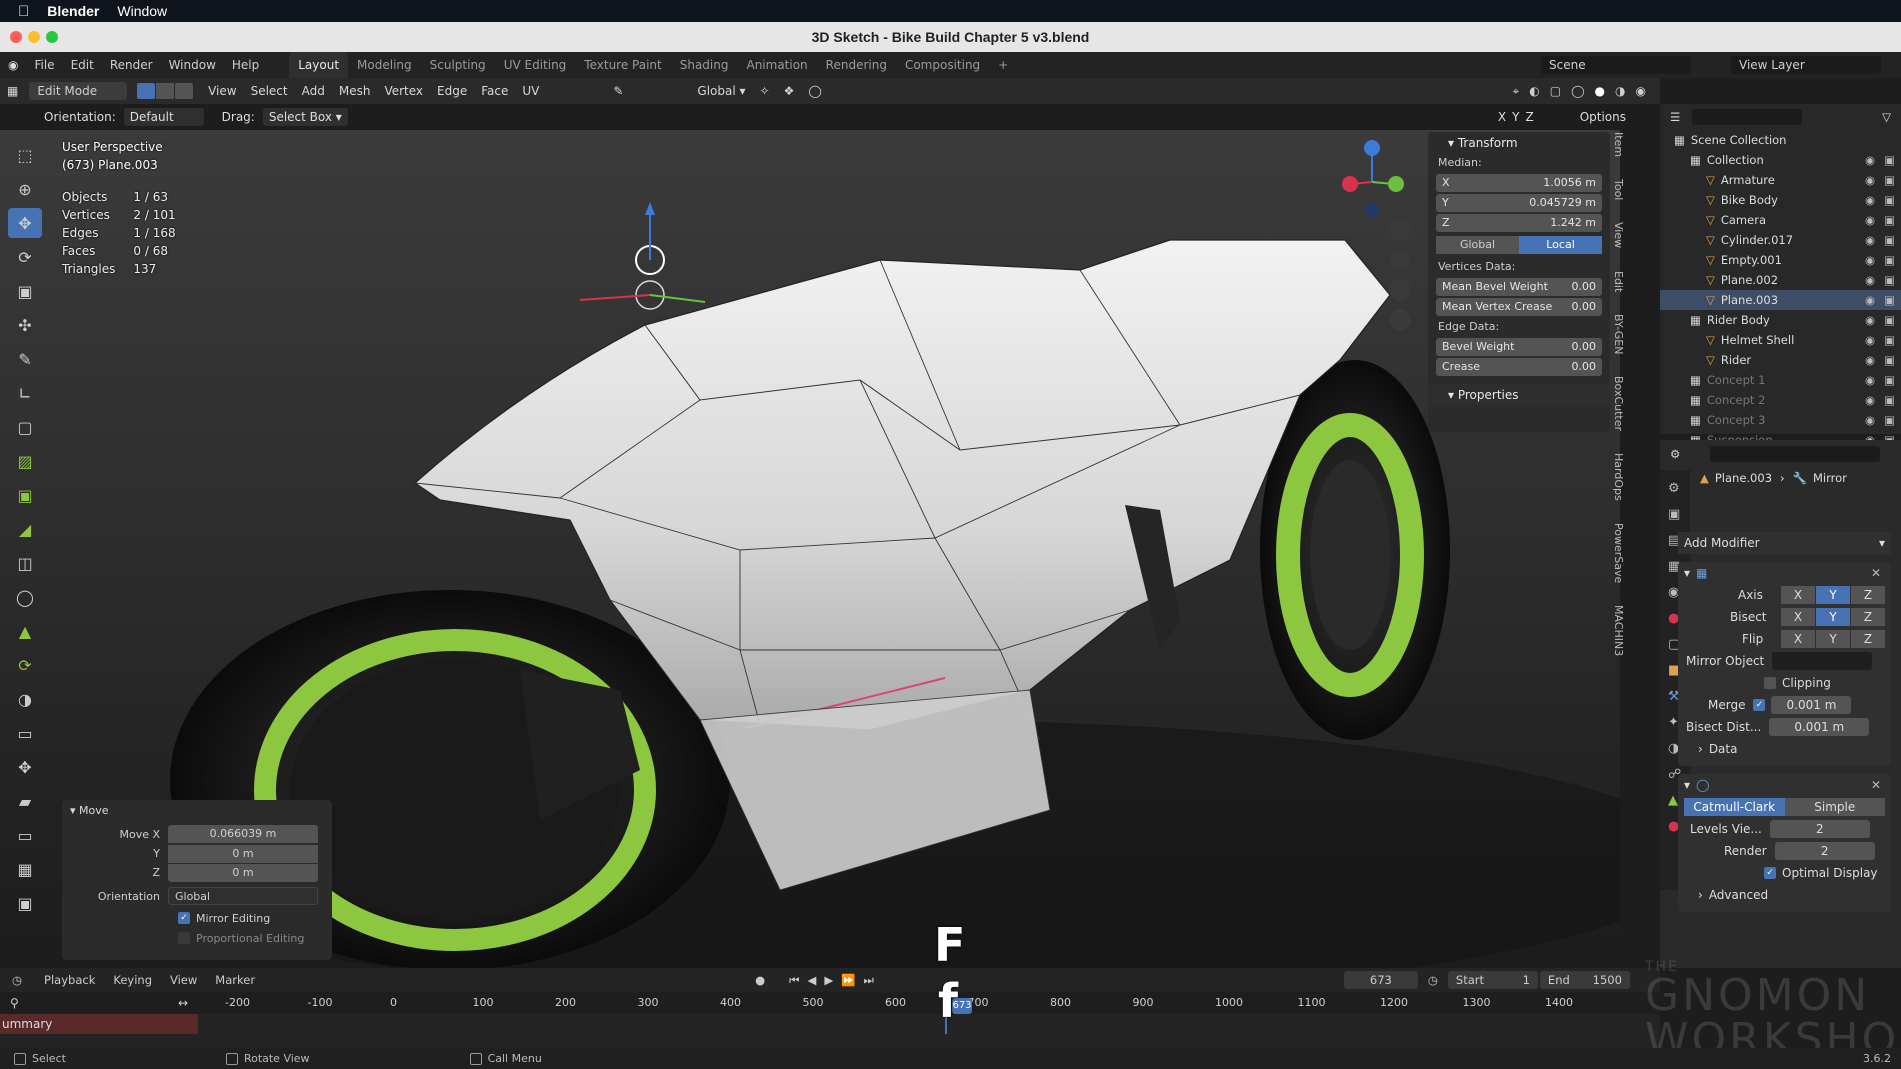 The image size is (1901, 1069). What do you see at coordinates (165, 91) in the screenshot?
I see `edge-select-button` at bounding box center [165, 91].